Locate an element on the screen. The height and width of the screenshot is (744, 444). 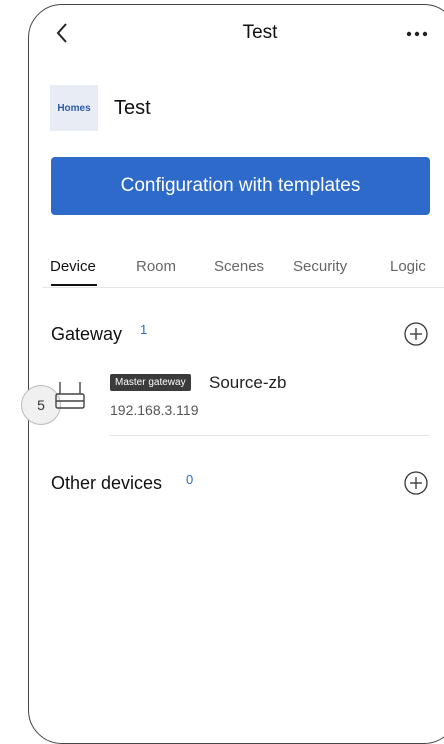
configuration-with-templates-button: Configuration with templates is located at coordinates (240, 186).